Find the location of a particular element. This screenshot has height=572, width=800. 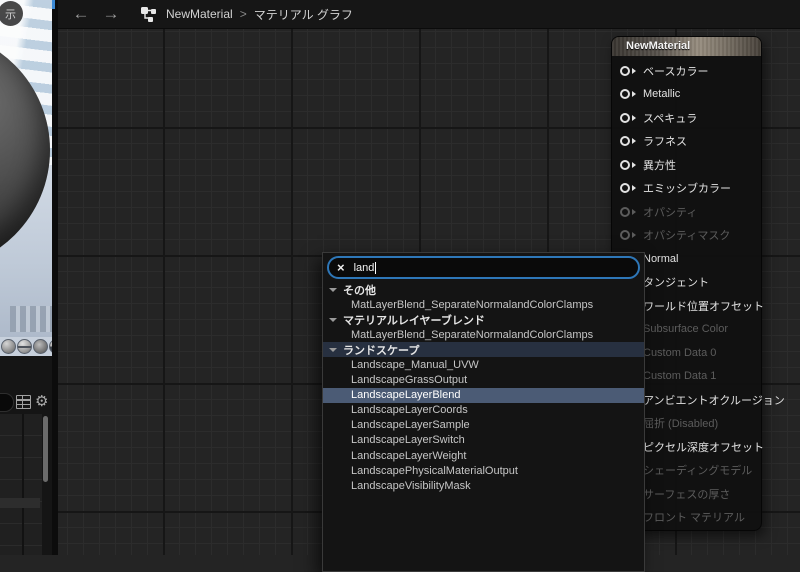

cube-preview-button is located at coordinates (40, 346).